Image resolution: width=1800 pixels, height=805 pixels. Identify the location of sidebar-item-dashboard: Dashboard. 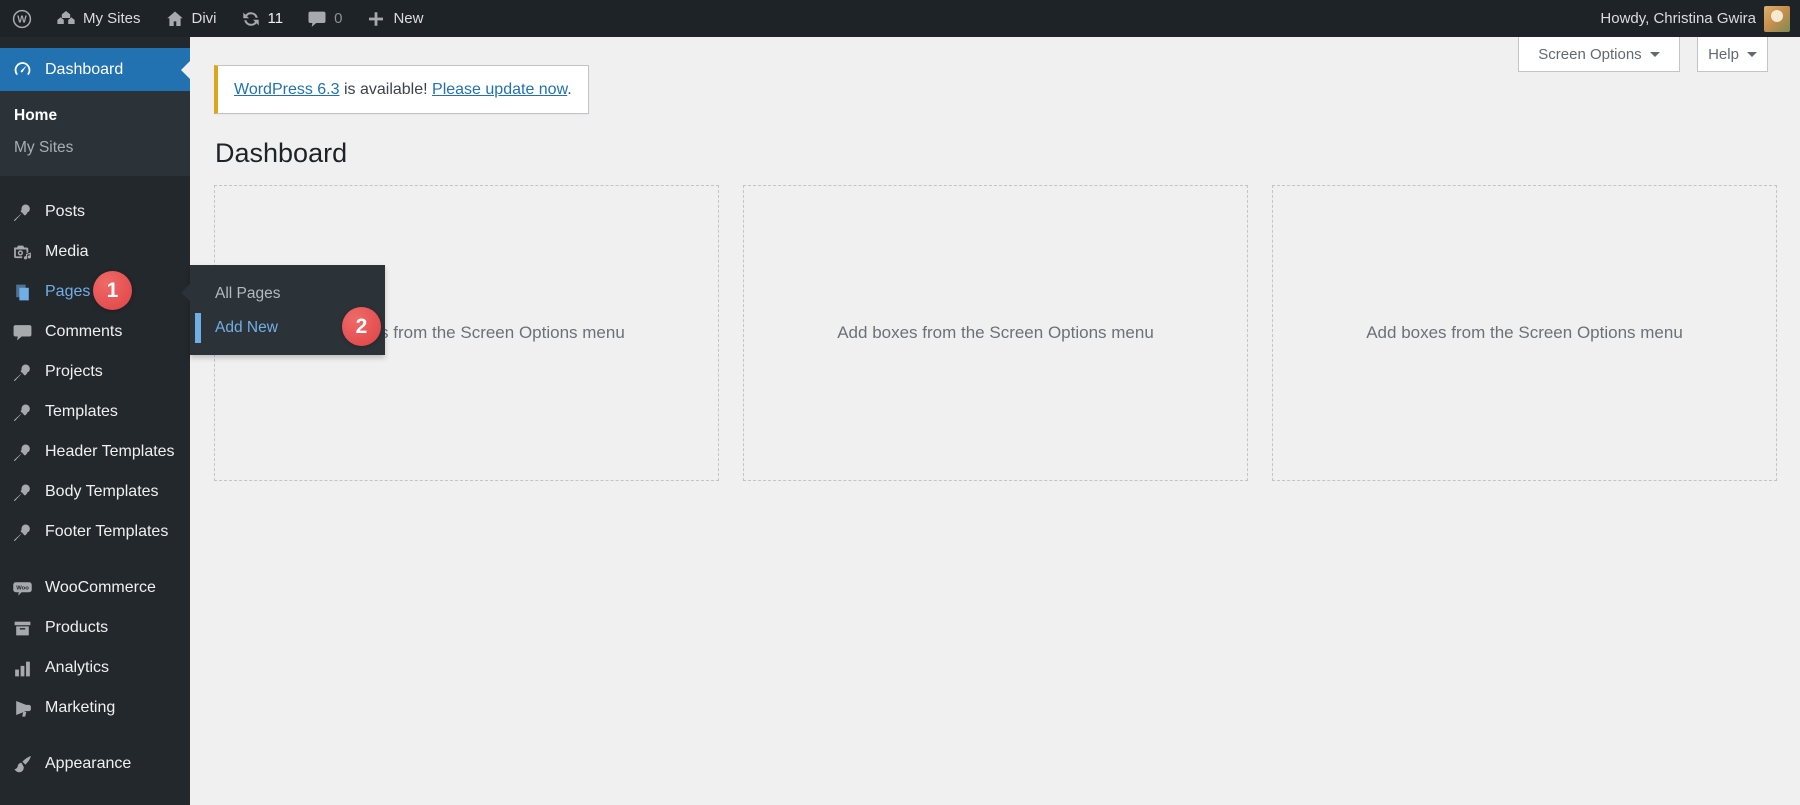
(95, 69).